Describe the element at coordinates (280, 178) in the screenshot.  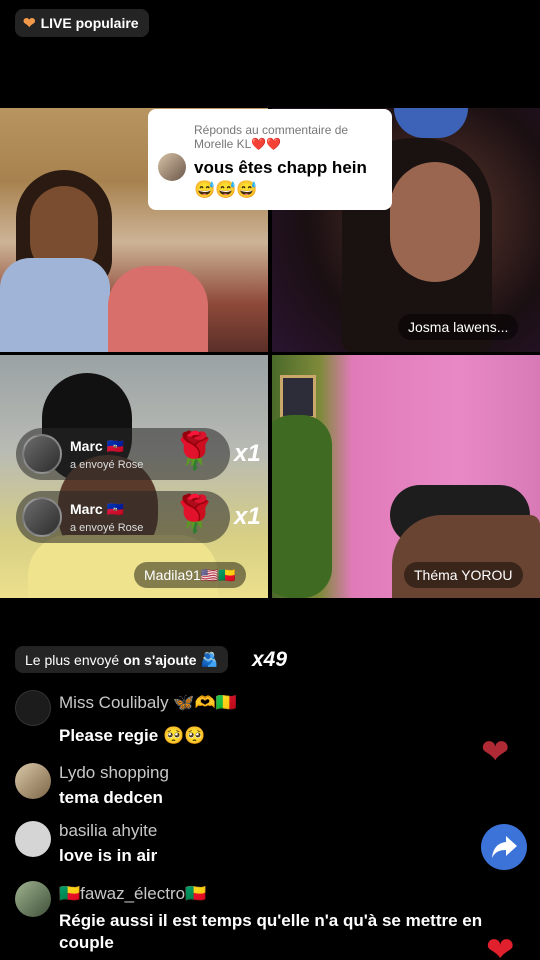
I see `reply-text: vous êtes chapp hein😅😅😅` at that location.